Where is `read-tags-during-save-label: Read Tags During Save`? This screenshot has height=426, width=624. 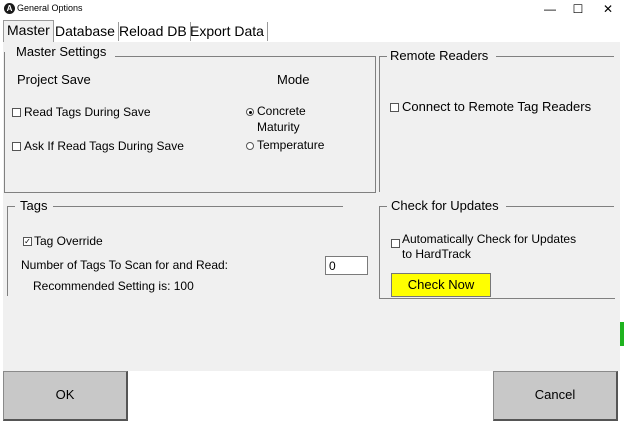
read-tags-during-save-label: Read Tags During Save is located at coordinates (87, 112).